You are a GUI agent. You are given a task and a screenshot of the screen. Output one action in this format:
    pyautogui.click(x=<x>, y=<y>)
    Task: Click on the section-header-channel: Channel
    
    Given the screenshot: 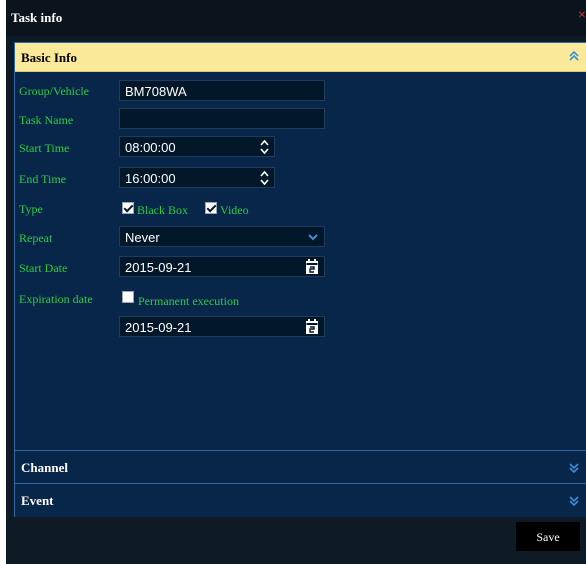 What is the action you would take?
    pyautogui.click(x=300, y=466)
    